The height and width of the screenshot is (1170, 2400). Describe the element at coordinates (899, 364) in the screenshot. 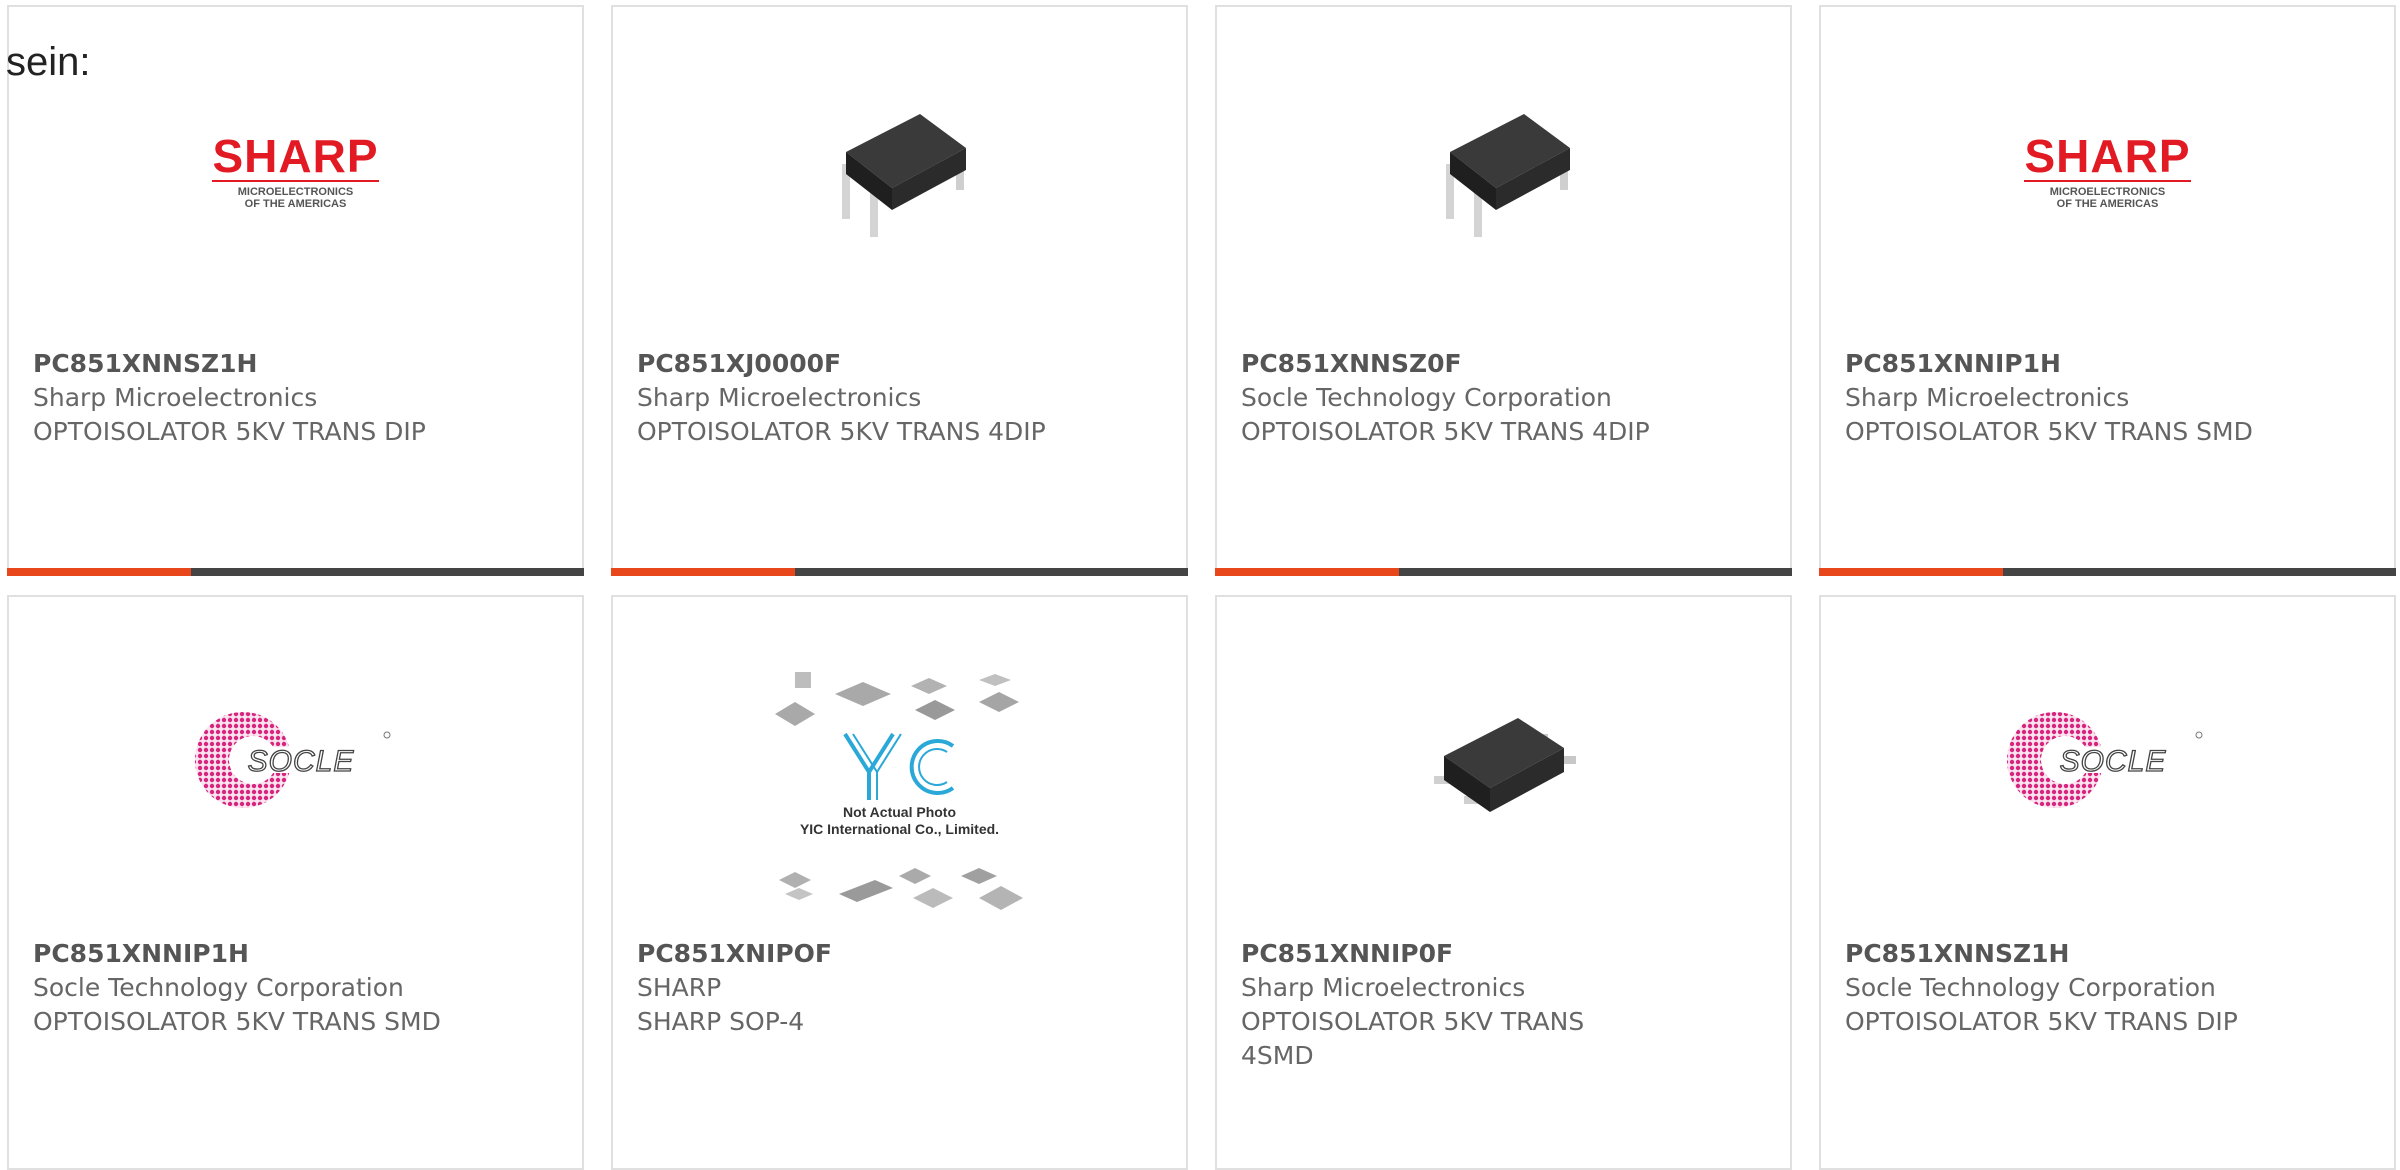

I see `part-number-link: PC851XJ0000F` at that location.